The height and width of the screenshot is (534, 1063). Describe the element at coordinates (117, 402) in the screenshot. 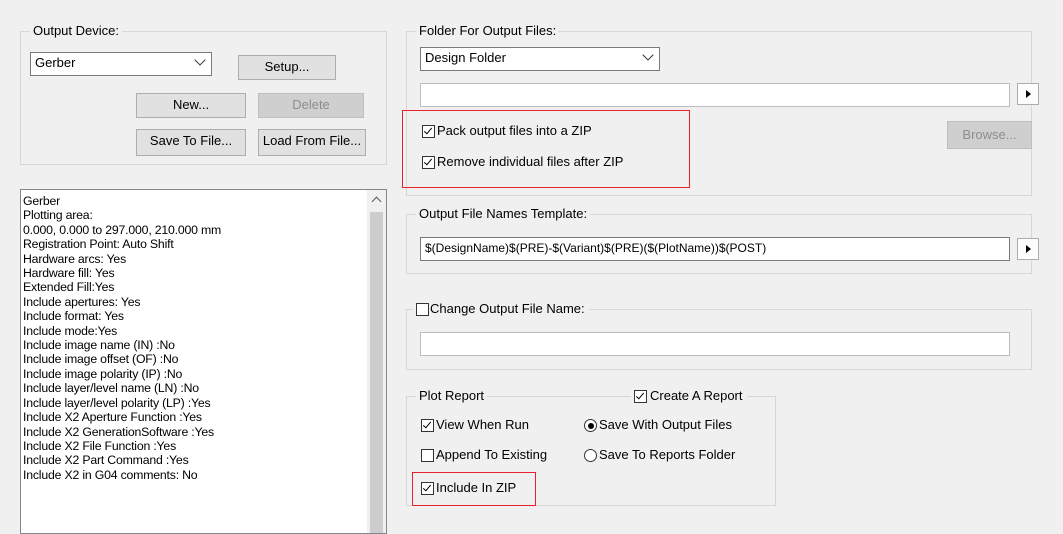

I see `list-item: Include layer/level polarity (LP) :Yes` at that location.